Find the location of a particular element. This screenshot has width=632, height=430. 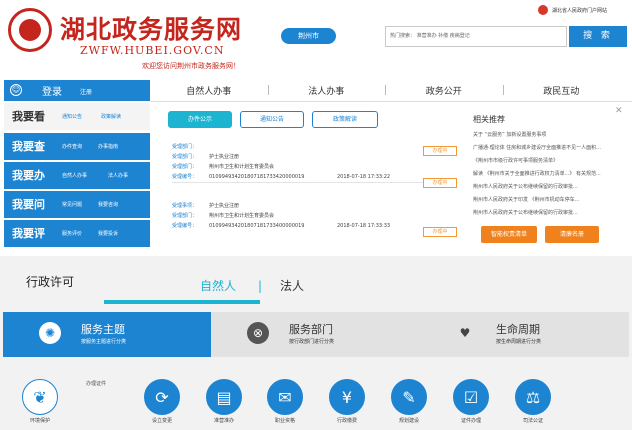

service-license: ▤ 准营准办 is located at coordinates (224, 401).